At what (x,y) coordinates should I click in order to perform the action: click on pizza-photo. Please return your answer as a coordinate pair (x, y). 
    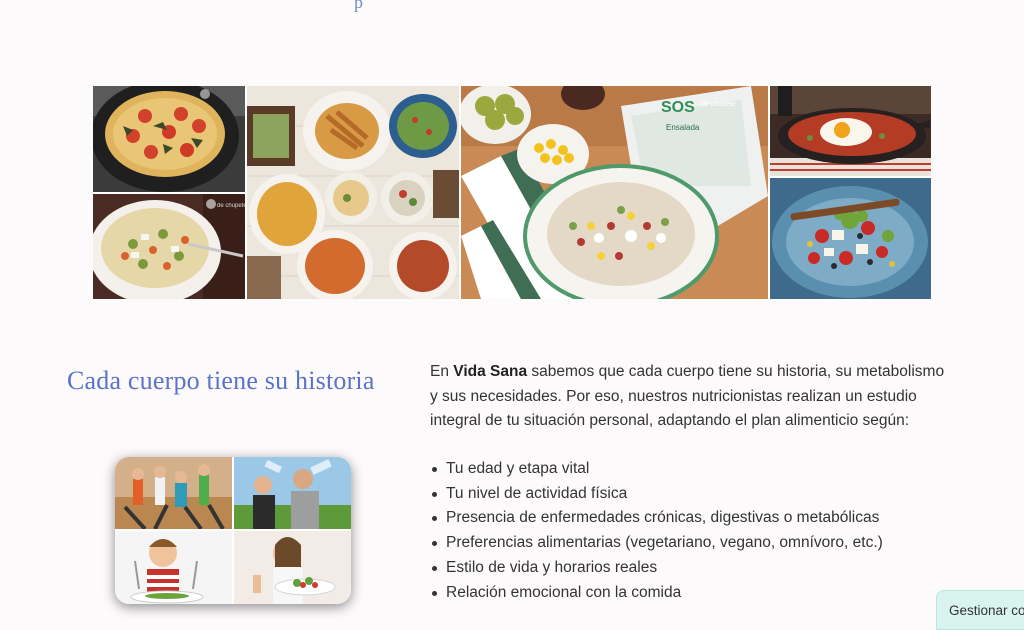
    Looking at the image, I should click on (169, 139).